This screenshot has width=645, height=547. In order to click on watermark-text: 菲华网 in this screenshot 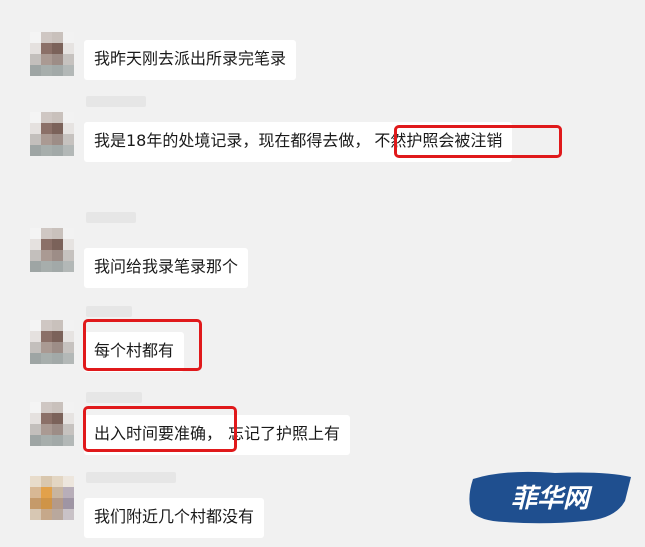, I will do `click(552, 499)`.